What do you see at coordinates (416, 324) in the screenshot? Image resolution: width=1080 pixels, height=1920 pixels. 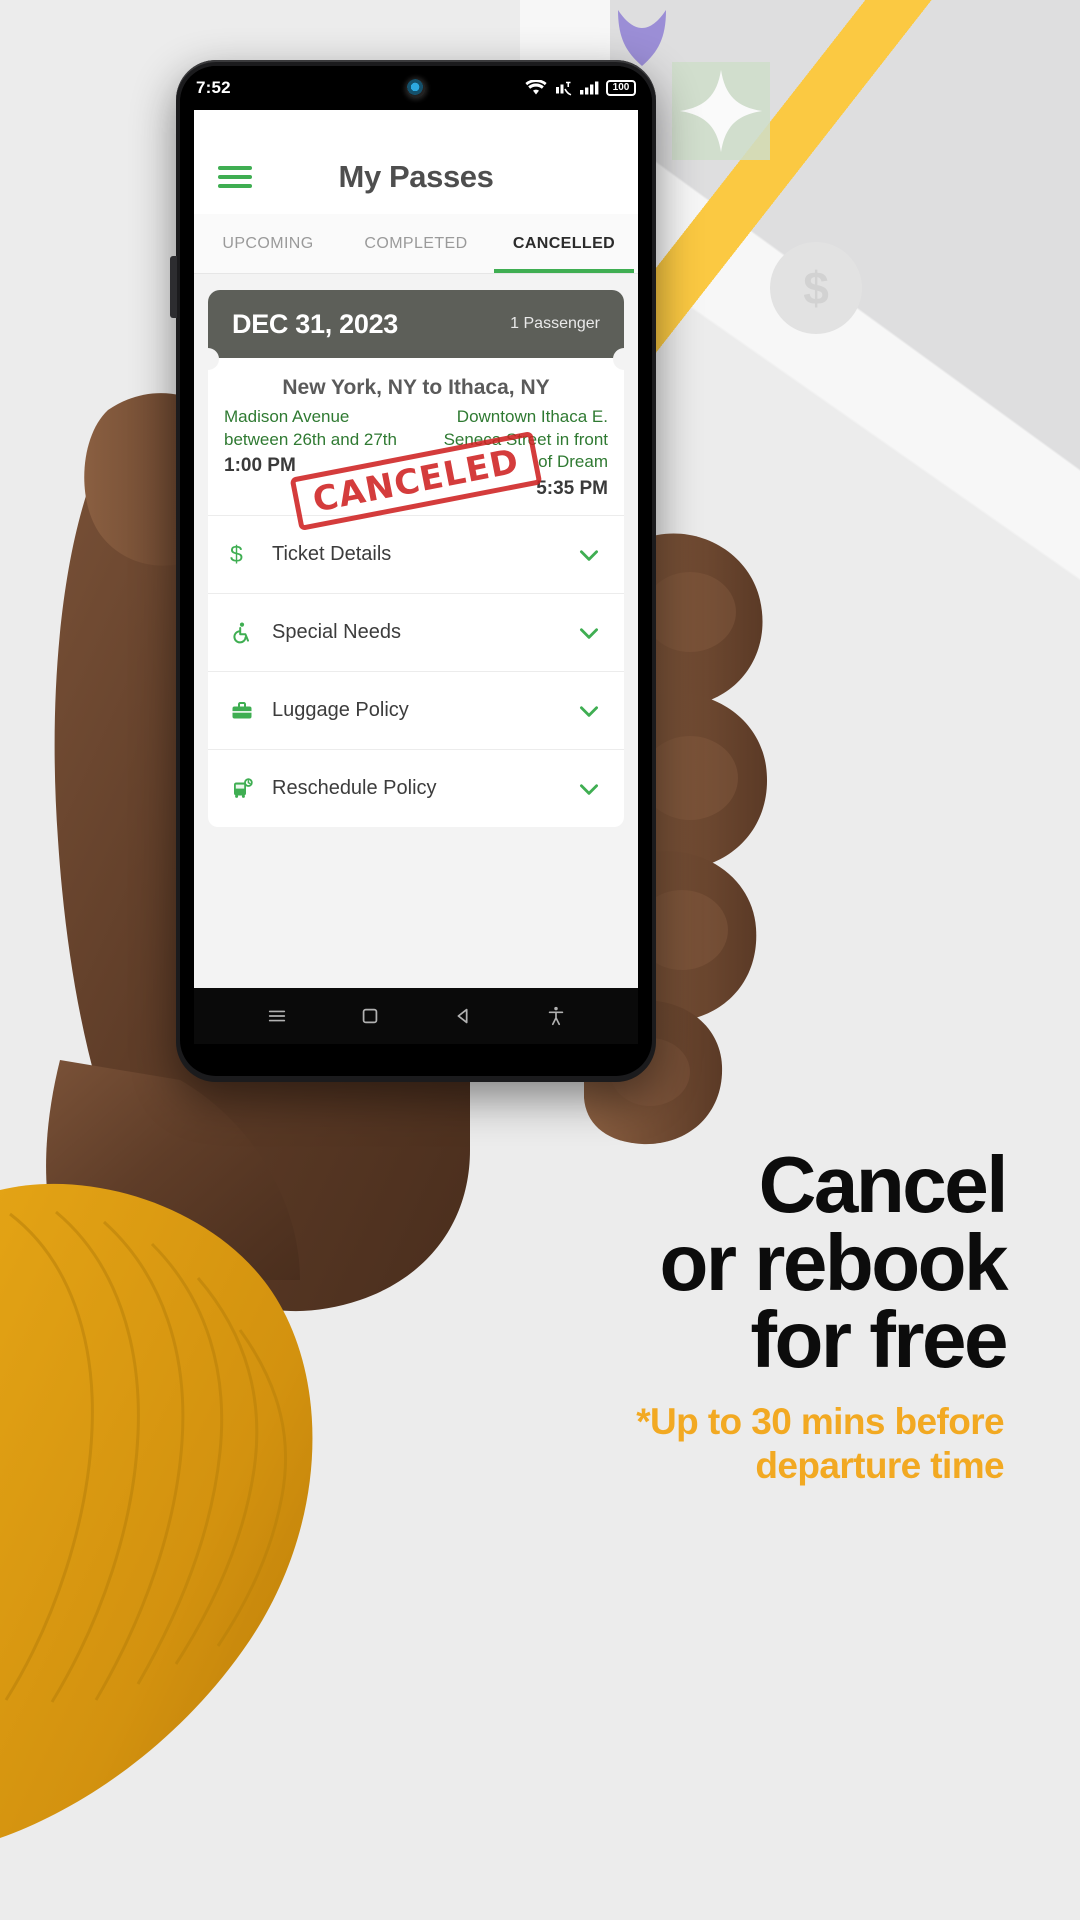 I see `pass-card-header: DEC 31, 2023 1 Passenger` at bounding box center [416, 324].